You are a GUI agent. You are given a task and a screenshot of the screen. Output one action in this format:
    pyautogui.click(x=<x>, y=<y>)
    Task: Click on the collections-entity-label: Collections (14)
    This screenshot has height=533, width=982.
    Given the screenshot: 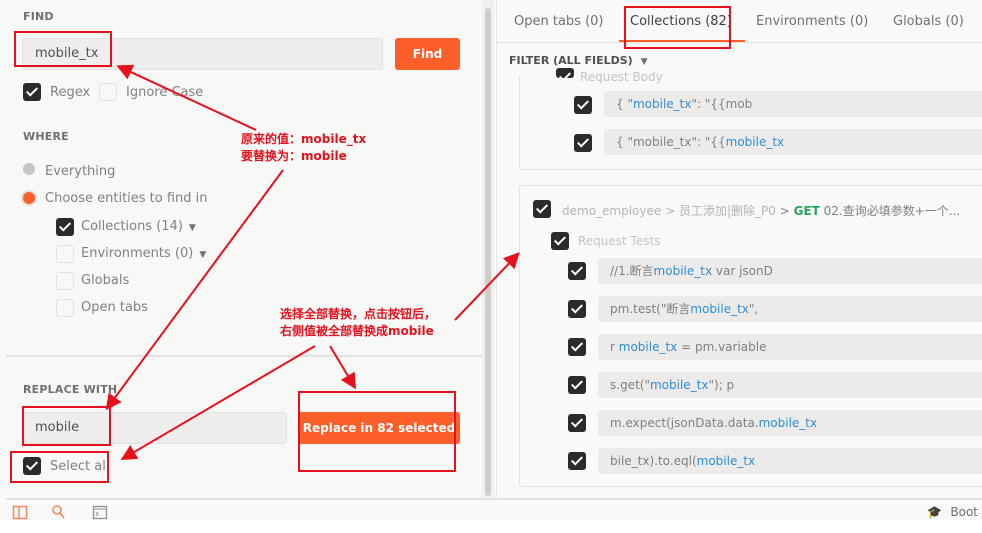 What is the action you would take?
    pyautogui.click(x=132, y=226)
    